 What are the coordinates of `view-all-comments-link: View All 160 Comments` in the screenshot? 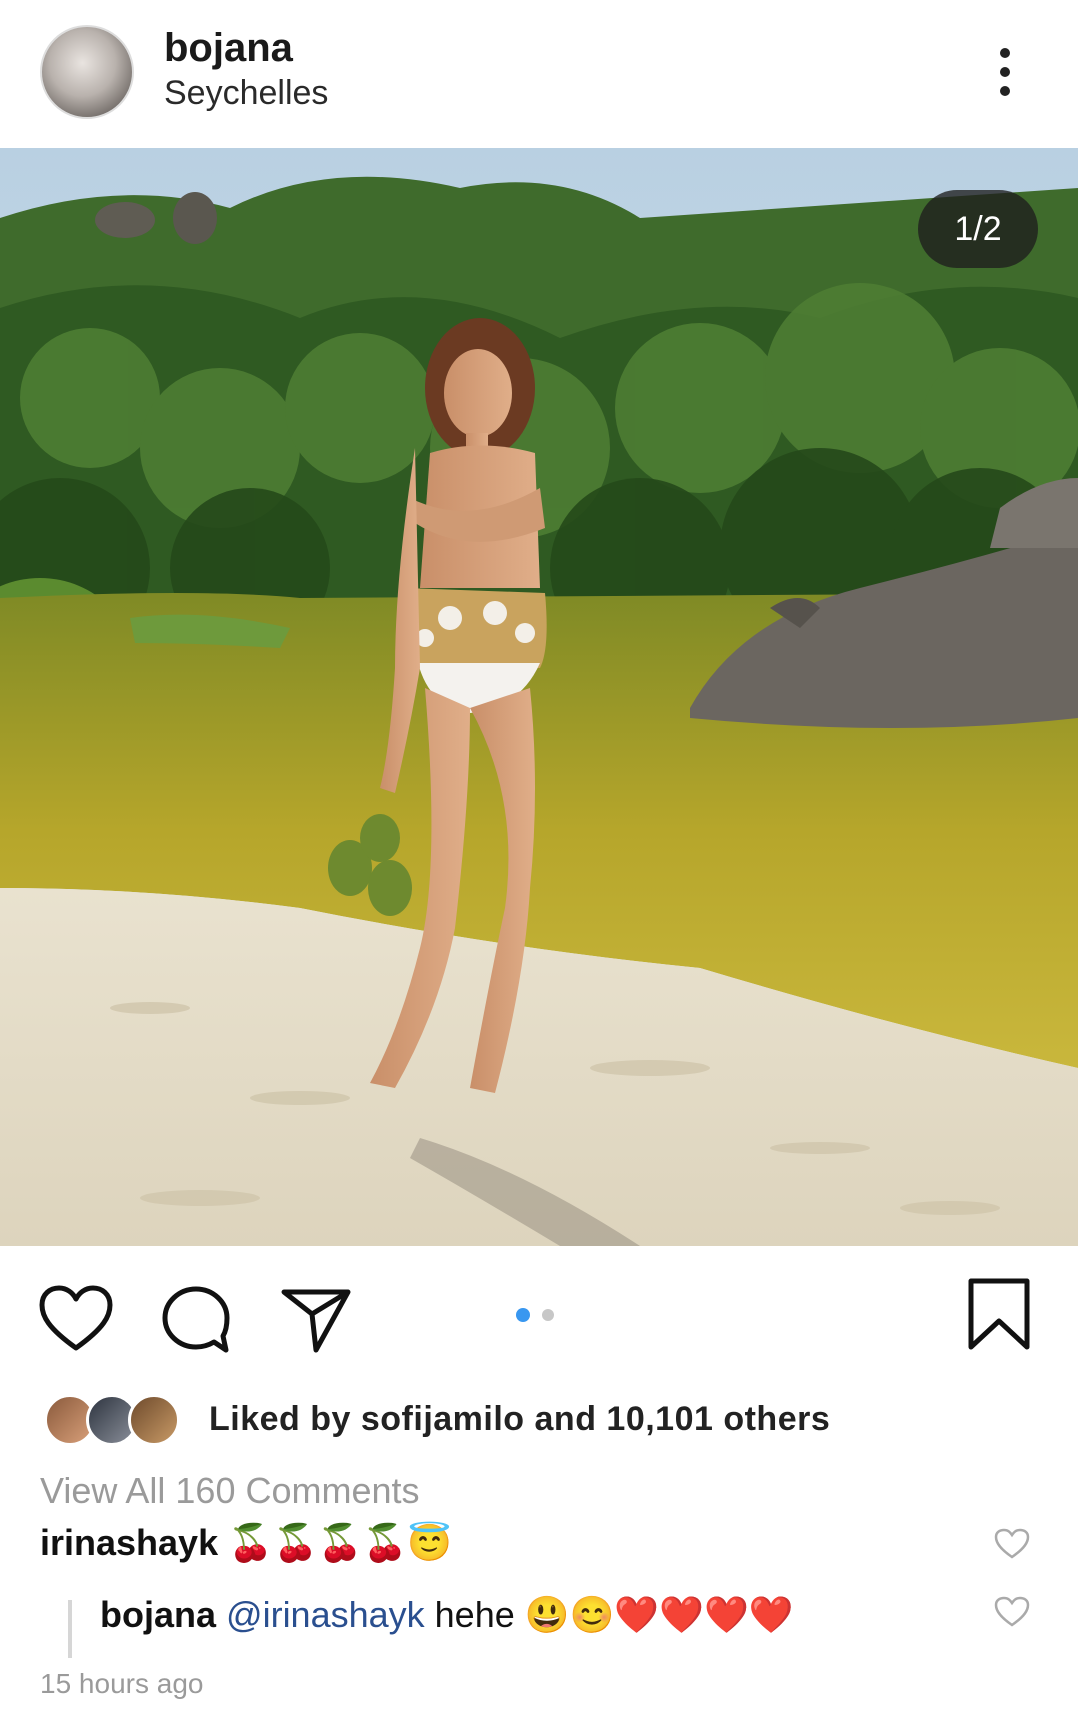 It's located at (230, 1491).